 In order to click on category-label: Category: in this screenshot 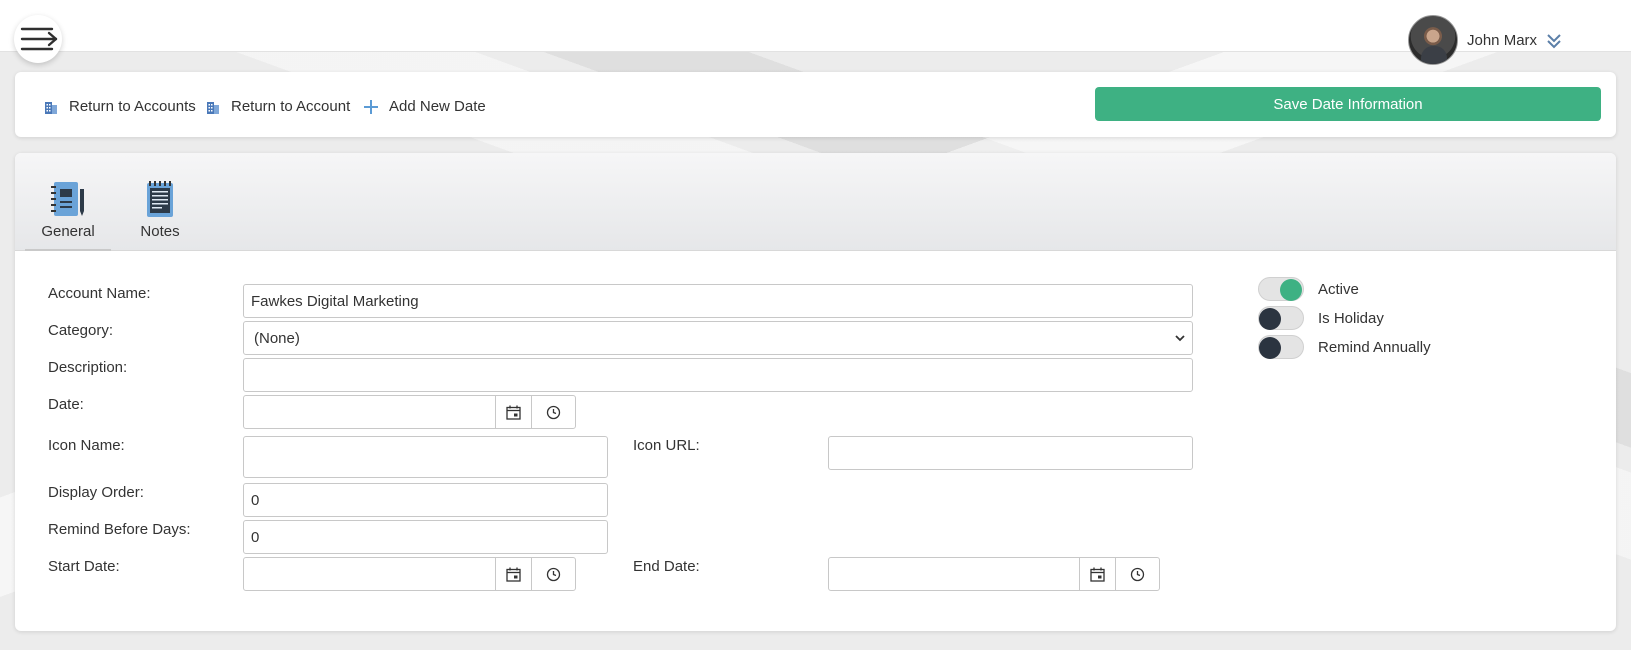, I will do `click(81, 330)`.